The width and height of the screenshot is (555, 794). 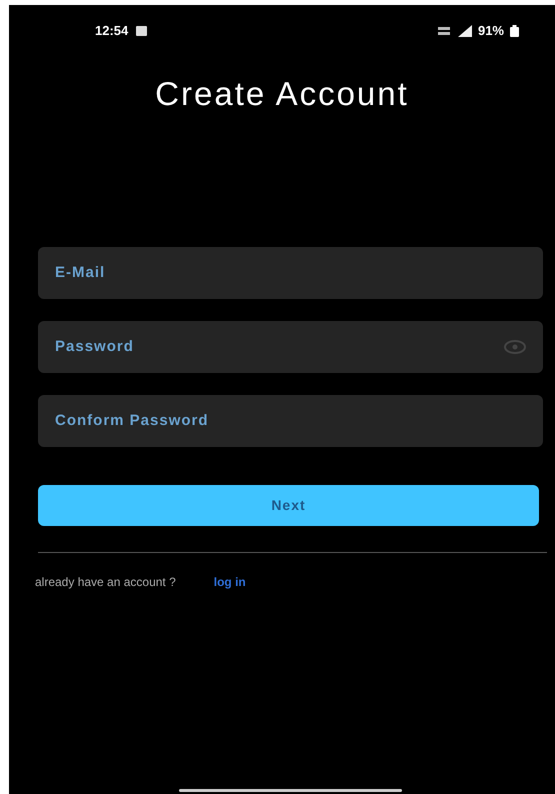 What do you see at coordinates (290, 346) in the screenshot?
I see `input-field: Password` at bounding box center [290, 346].